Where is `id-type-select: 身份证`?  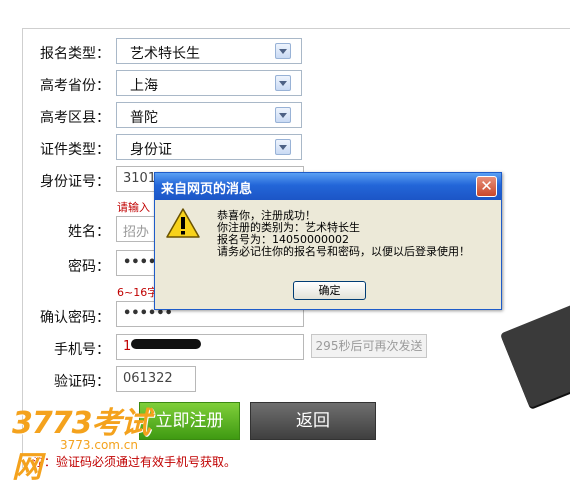 id-type-select: 身份证 is located at coordinates (209, 147).